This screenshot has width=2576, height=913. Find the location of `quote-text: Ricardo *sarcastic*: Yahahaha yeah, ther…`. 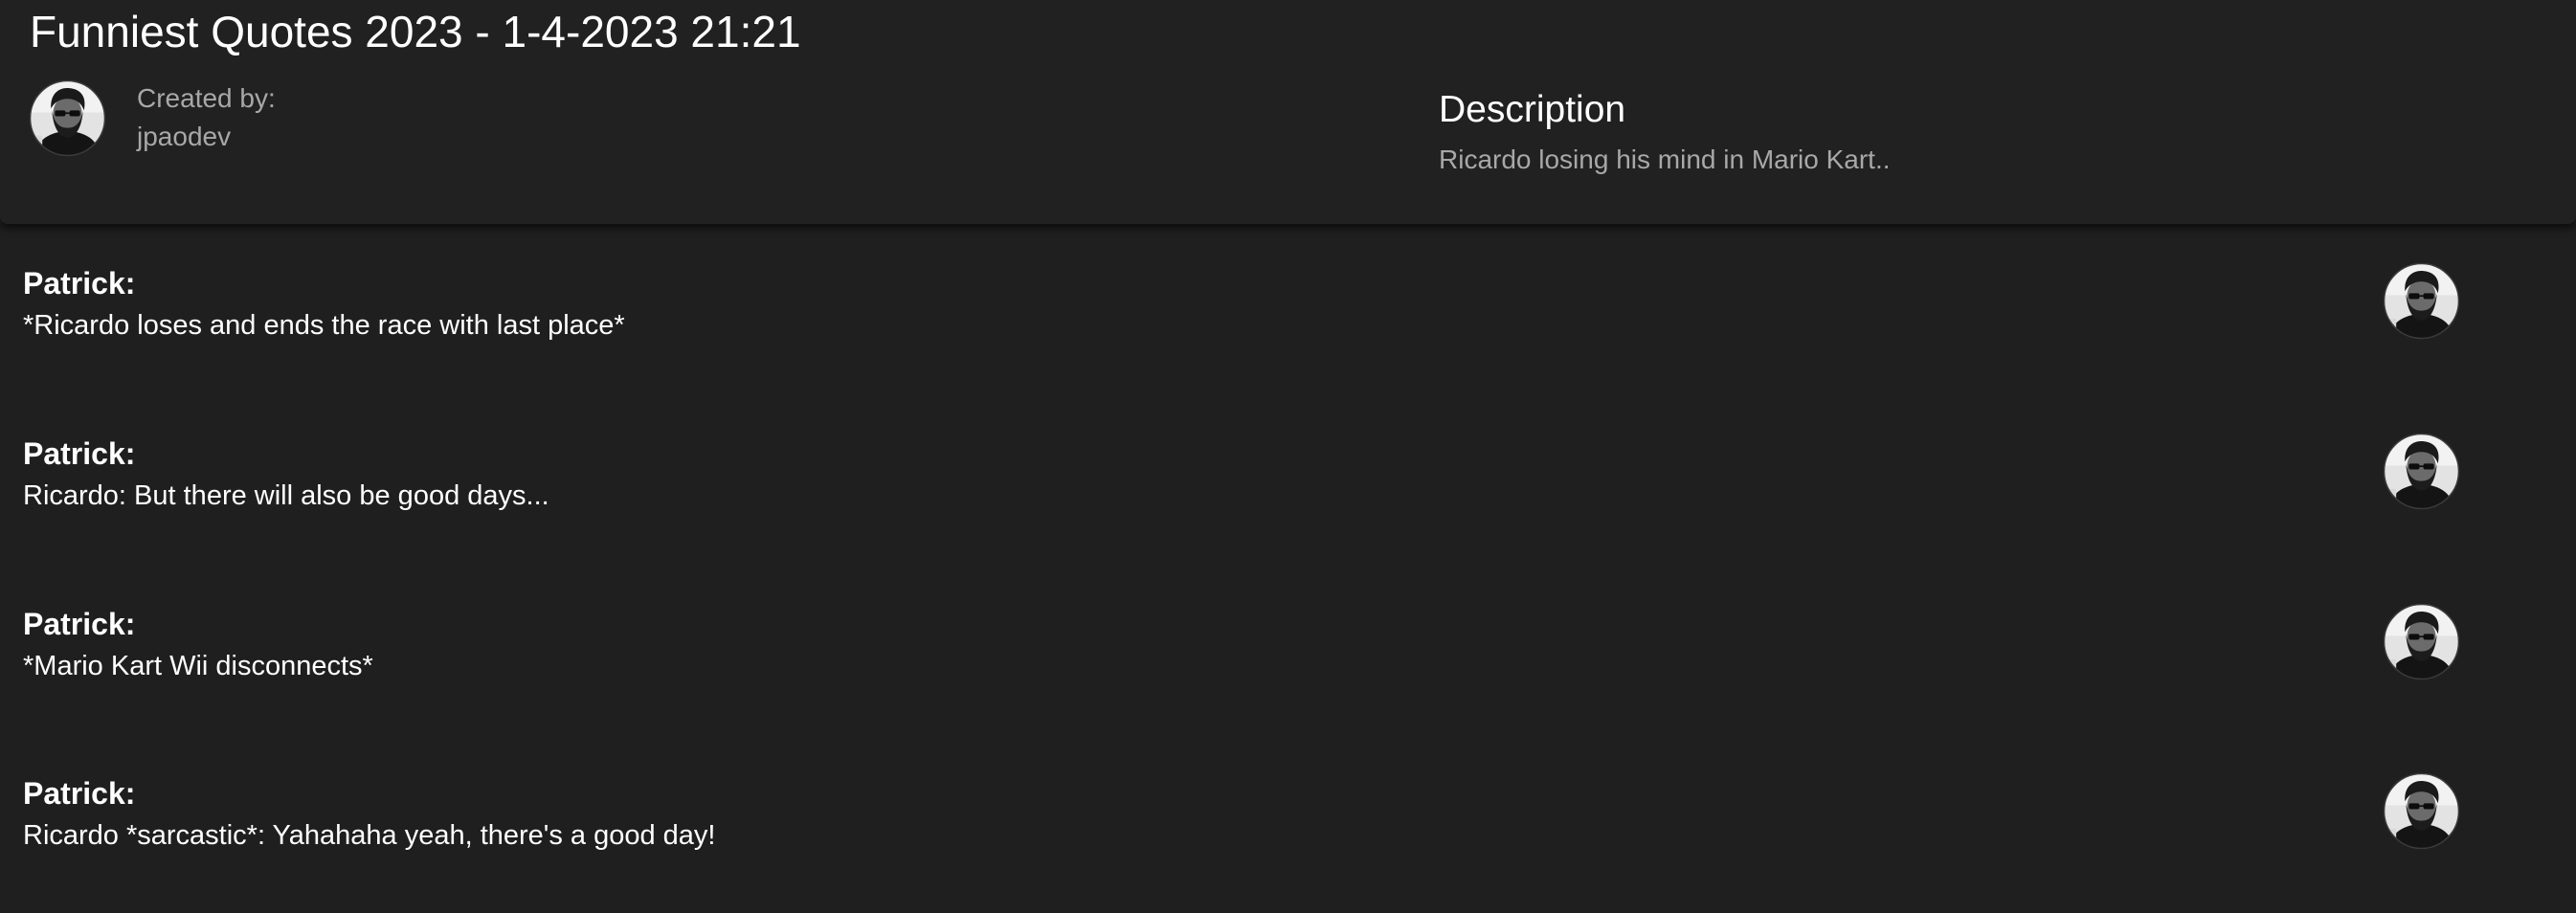

quote-text: Ricardo *sarcastic*: Yahahaha yeah, ther… is located at coordinates (369, 836).